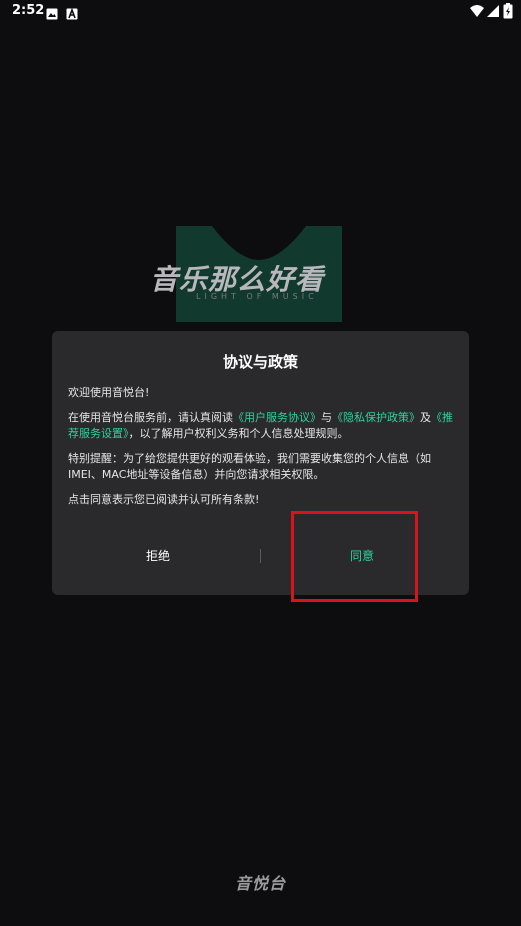  Describe the element at coordinates (260, 362) in the screenshot. I see `dialog-title: 协议与政策` at that location.